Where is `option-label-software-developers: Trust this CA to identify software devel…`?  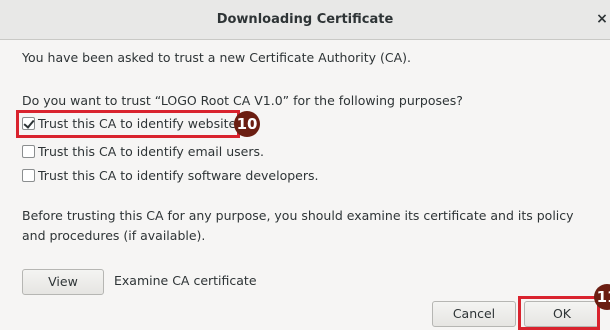
option-label-software-developers: Trust this CA to identify software devel… is located at coordinates (178, 175).